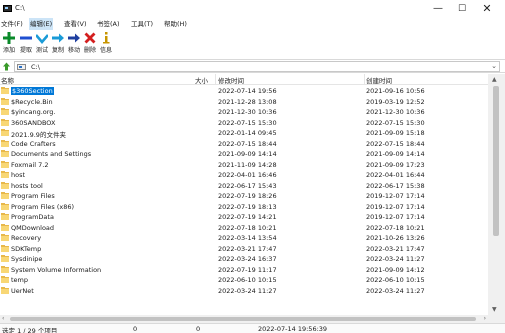 Image resolution: width=505 pixels, height=333 pixels. What do you see at coordinates (142, 24) in the screenshot?
I see `menu-tools: 工具(T)` at bounding box center [142, 24].